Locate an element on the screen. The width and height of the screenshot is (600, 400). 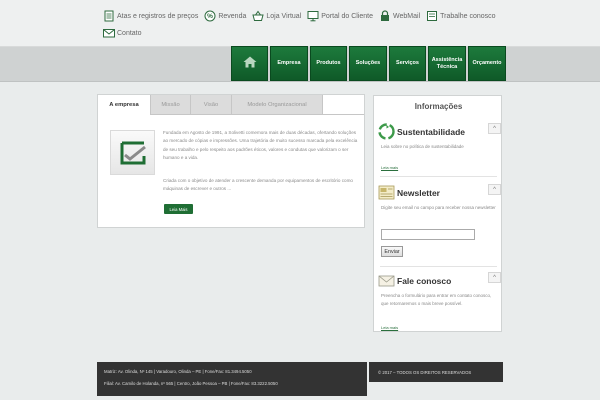
nav-produtos: Produtos is located at coordinates (328, 63).